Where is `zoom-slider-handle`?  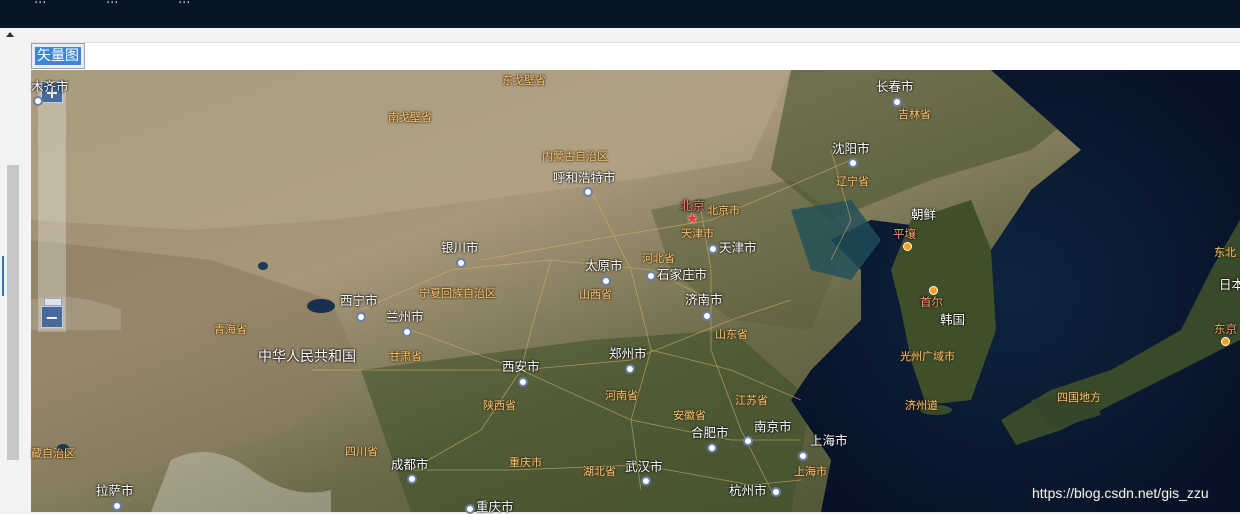
zoom-slider-handle is located at coordinates (53, 302).